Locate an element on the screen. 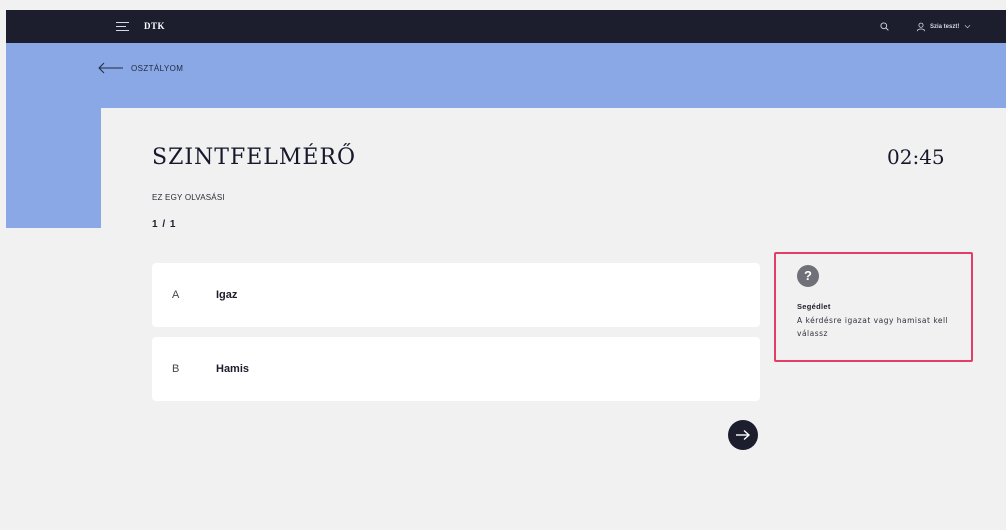  arrow-right-icon is located at coordinates (743, 435).